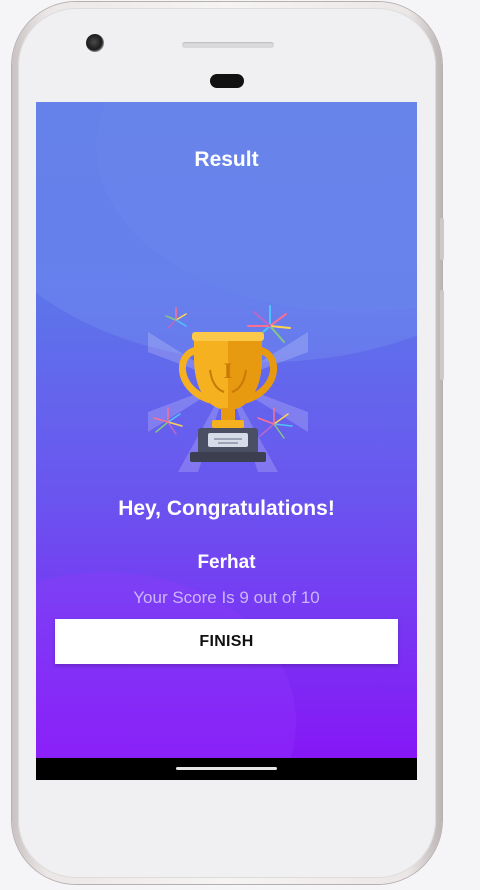  Describe the element at coordinates (228, 45) in the screenshot. I see `earpiece-speaker` at that location.